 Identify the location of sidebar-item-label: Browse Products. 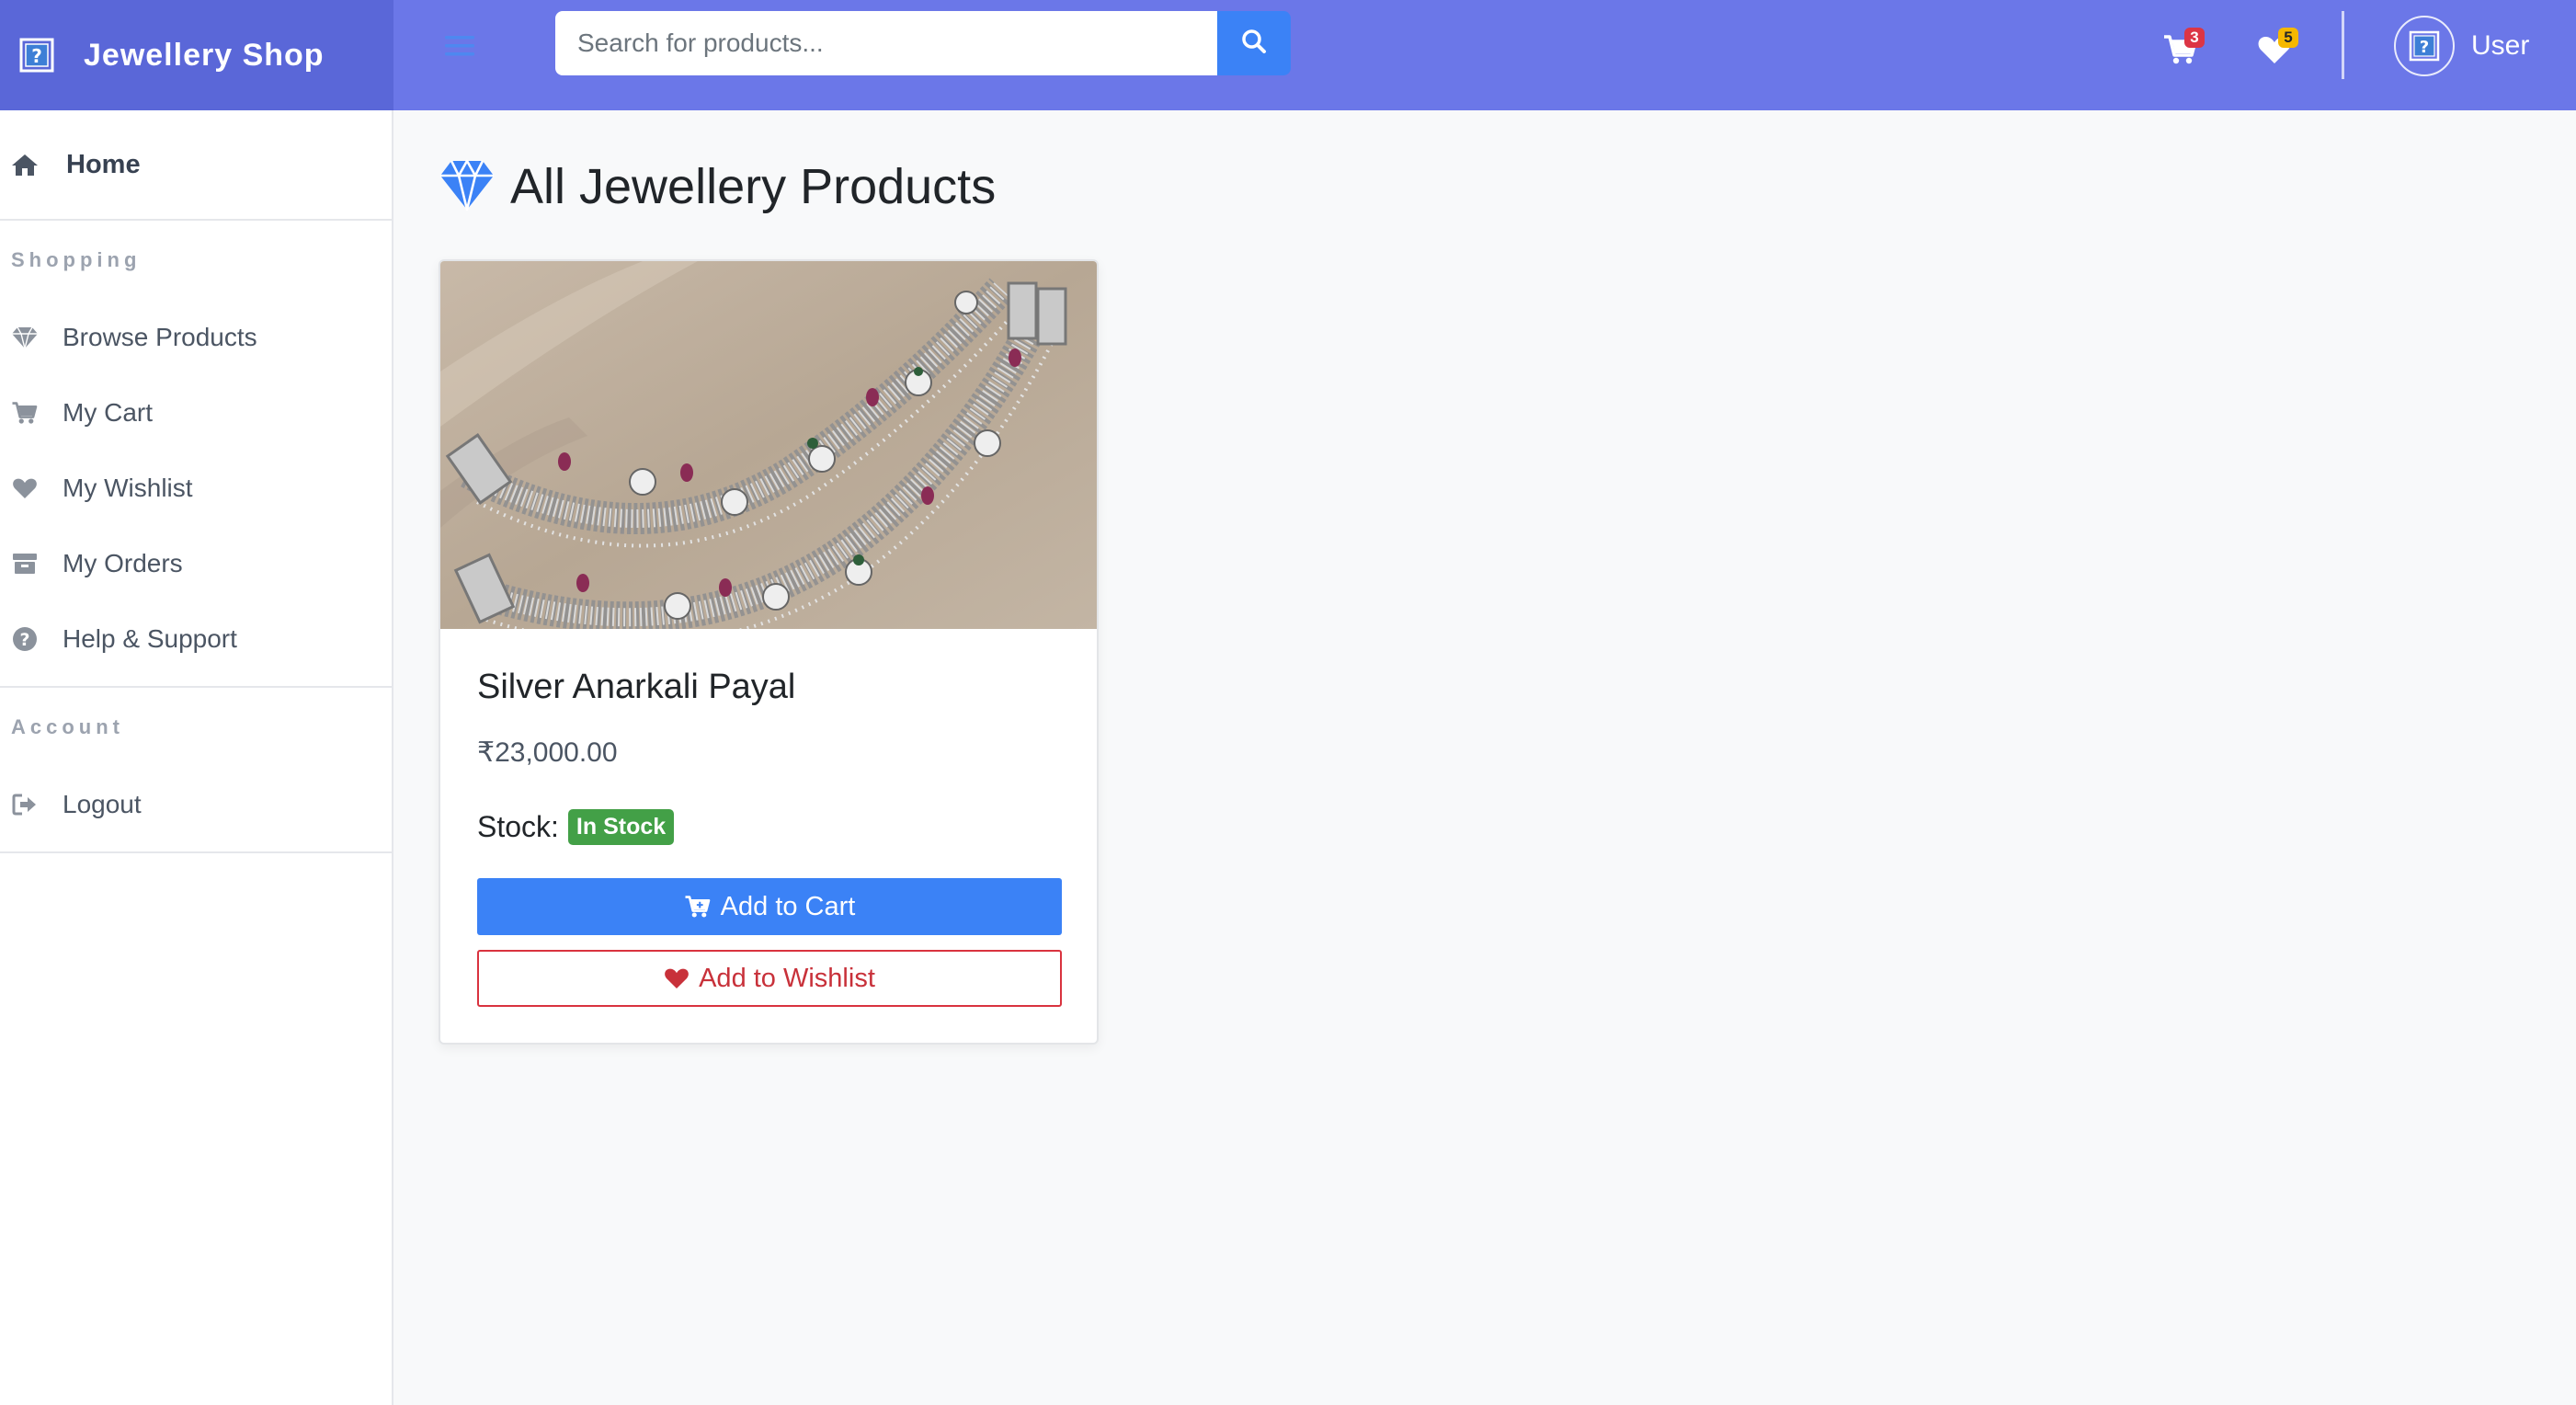
(160, 337).